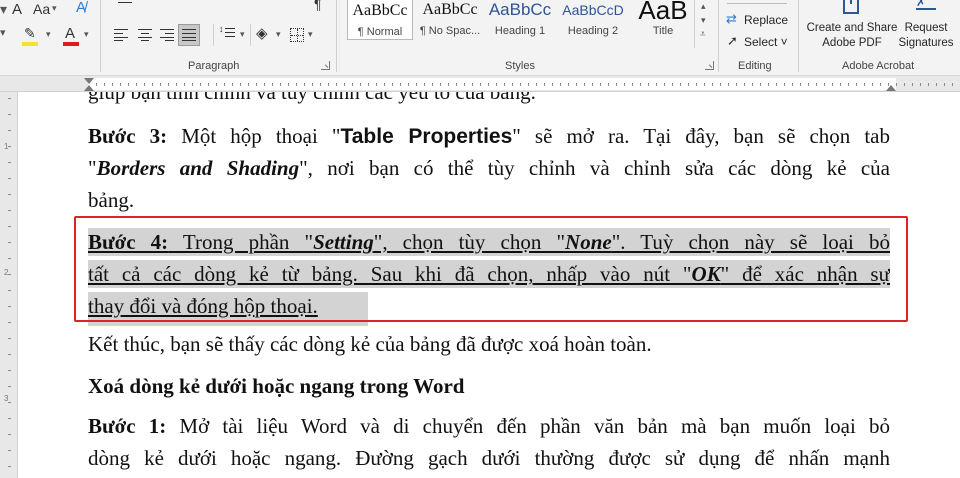 Image resolution: width=960 pixels, height=478 pixels. I want to click on borders-icon, so click(297, 35).